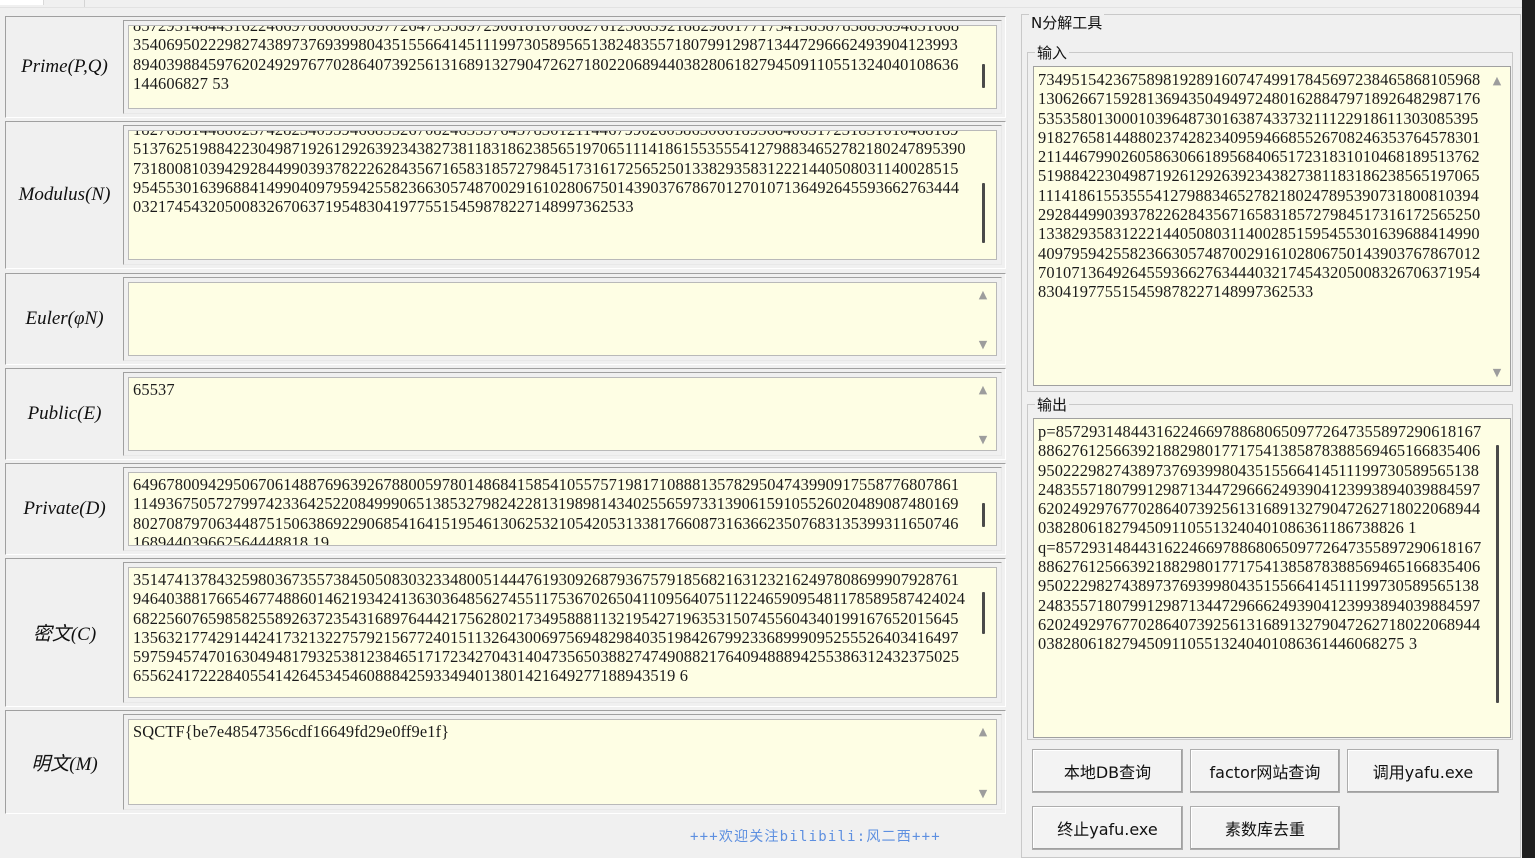 Image resolution: width=1535 pixels, height=858 pixels. I want to click on plain-scroll-up-icon: ▲, so click(983, 731).